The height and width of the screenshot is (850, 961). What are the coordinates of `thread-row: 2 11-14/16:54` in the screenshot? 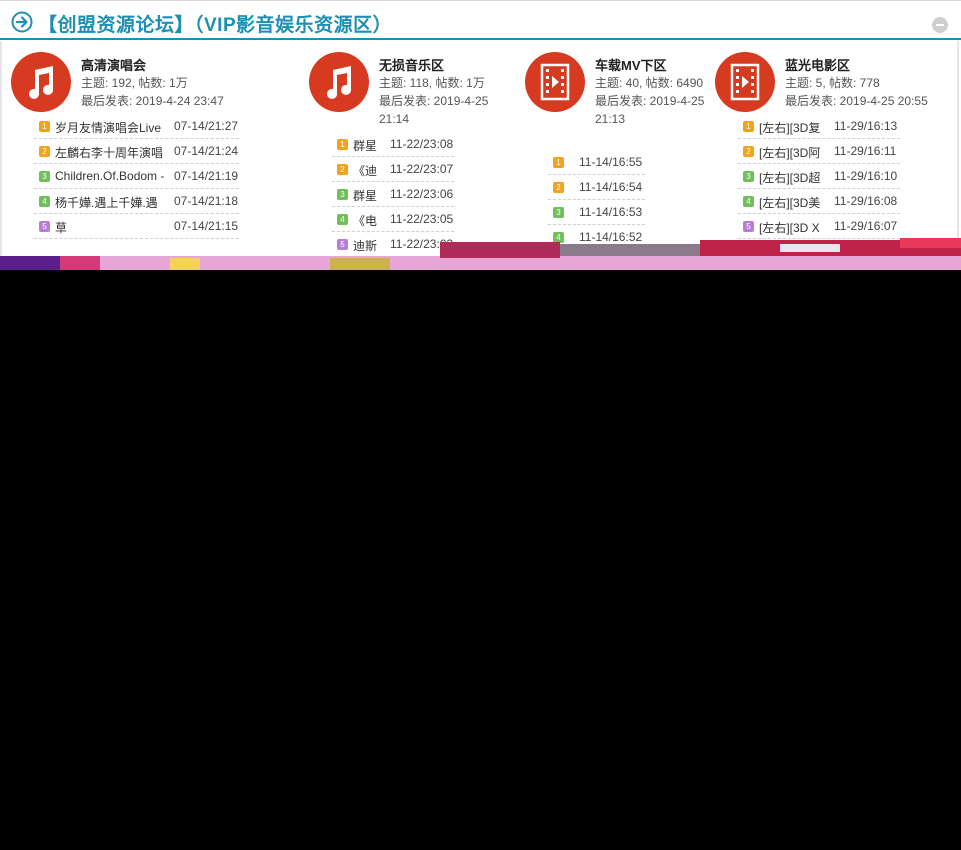 It's located at (596, 187).